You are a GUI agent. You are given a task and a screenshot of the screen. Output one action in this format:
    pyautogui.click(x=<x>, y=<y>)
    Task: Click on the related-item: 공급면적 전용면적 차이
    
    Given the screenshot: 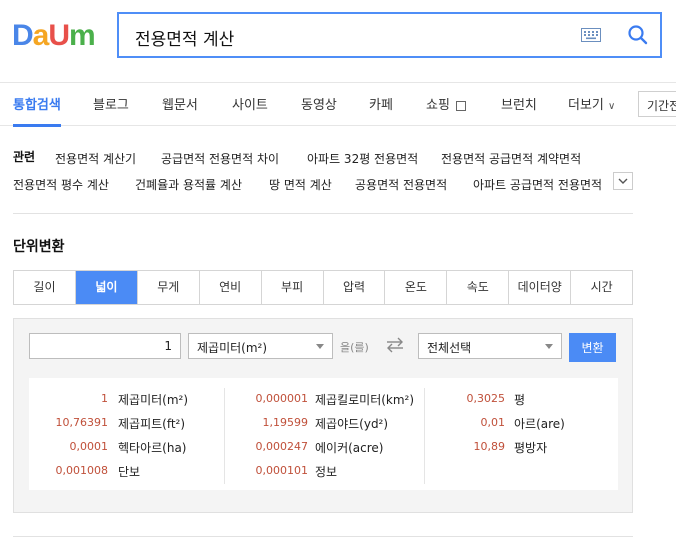 What is the action you would take?
    pyautogui.click(x=220, y=158)
    